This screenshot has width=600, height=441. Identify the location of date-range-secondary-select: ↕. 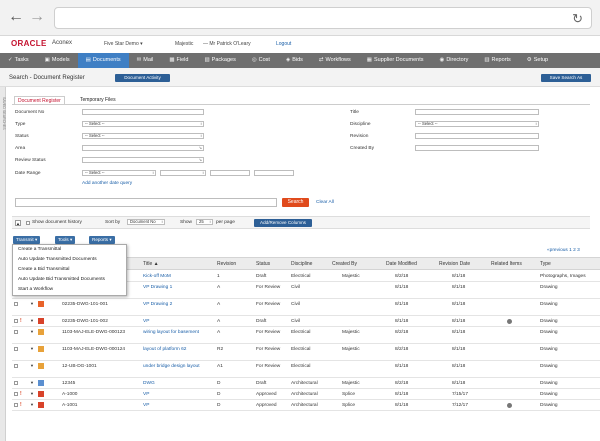
(183, 173).